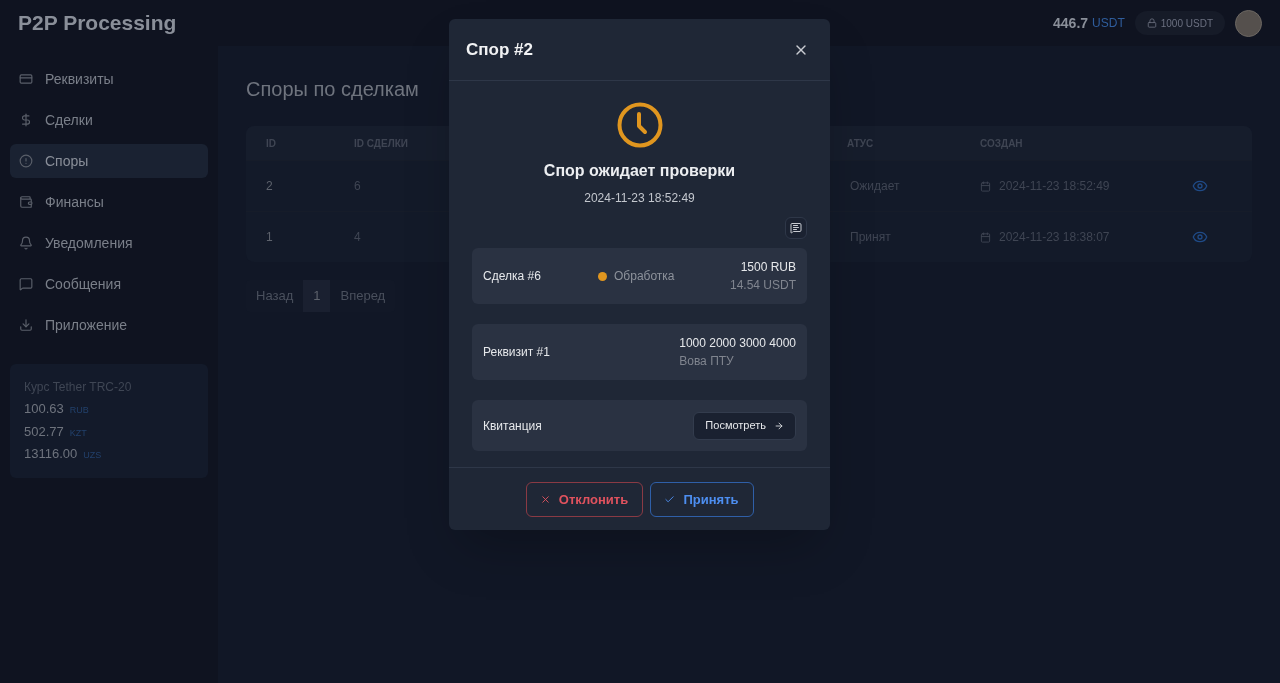 Image resolution: width=1280 pixels, height=683 pixels. What do you see at coordinates (79, 410) in the screenshot?
I see `rate-unit: RUB` at bounding box center [79, 410].